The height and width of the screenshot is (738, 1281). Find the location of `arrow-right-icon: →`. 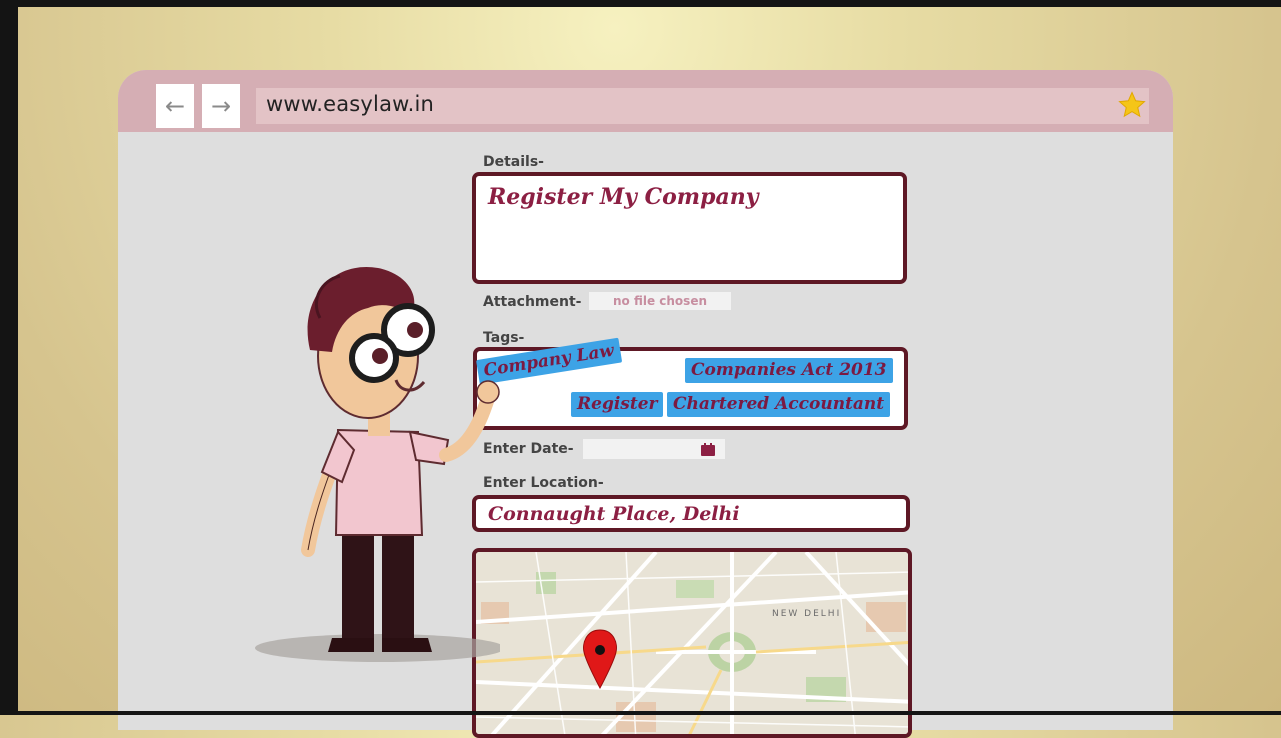

arrow-right-icon: → is located at coordinates (221, 106).